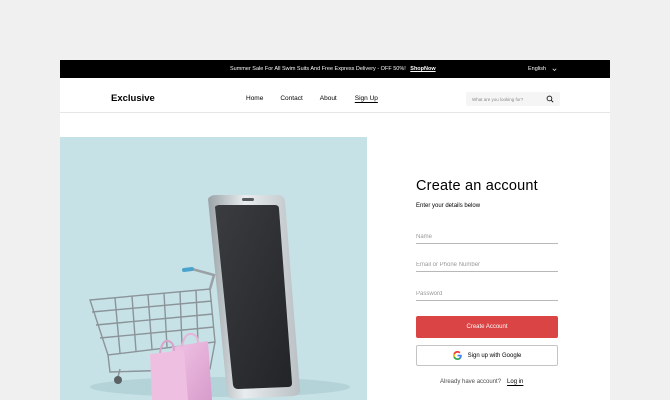 This screenshot has height=400, width=670. What do you see at coordinates (471, 382) in the screenshot?
I see `have-account-text: Already have account?` at bounding box center [471, 382].